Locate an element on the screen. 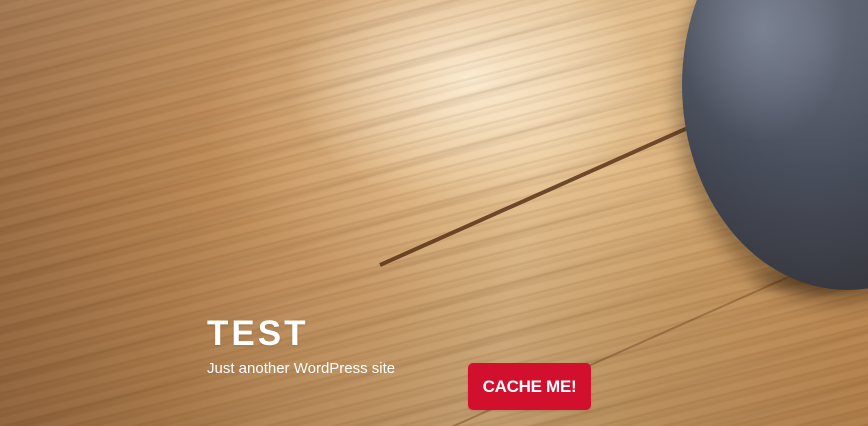 The image size is (868, 426). site-title: TEST is located at coordinates (301, 334).